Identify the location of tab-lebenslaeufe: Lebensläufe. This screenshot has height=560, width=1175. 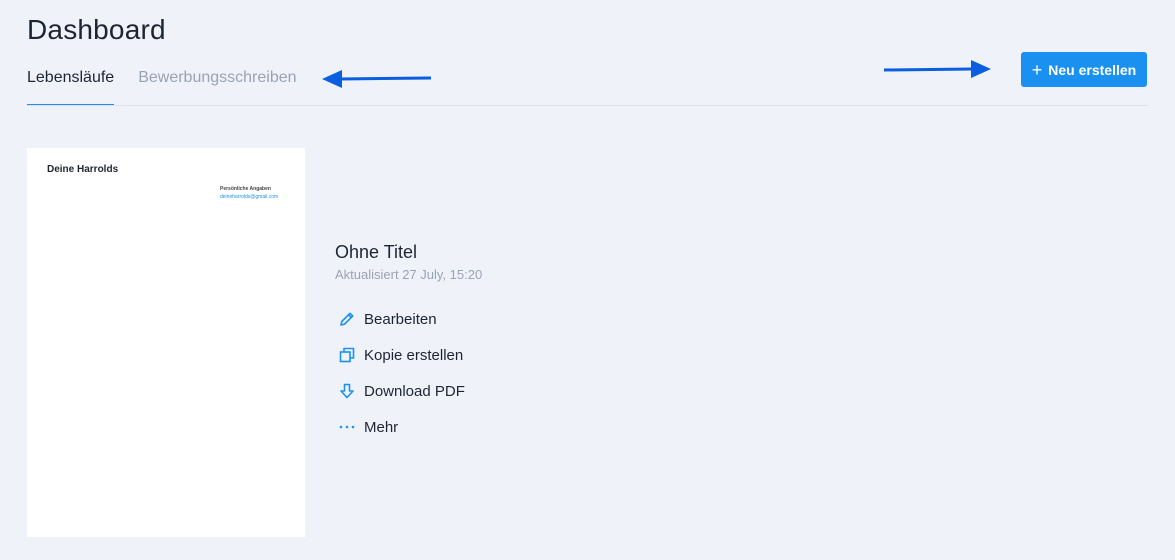
(71, 86).